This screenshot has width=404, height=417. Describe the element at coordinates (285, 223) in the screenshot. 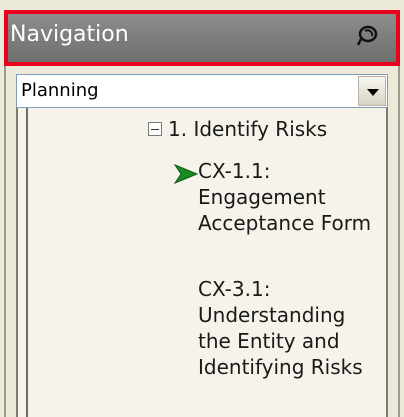

I see `tree-item-line: Acceptance Form` at that location.